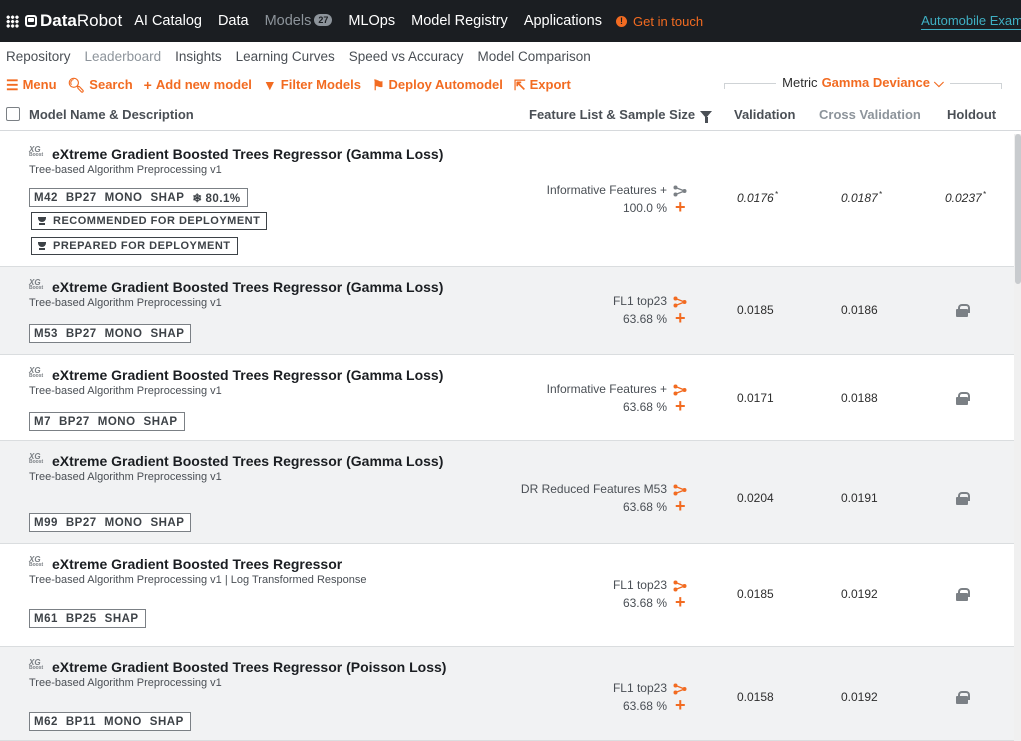  I want to click on filter-icon, so click(706, 117).